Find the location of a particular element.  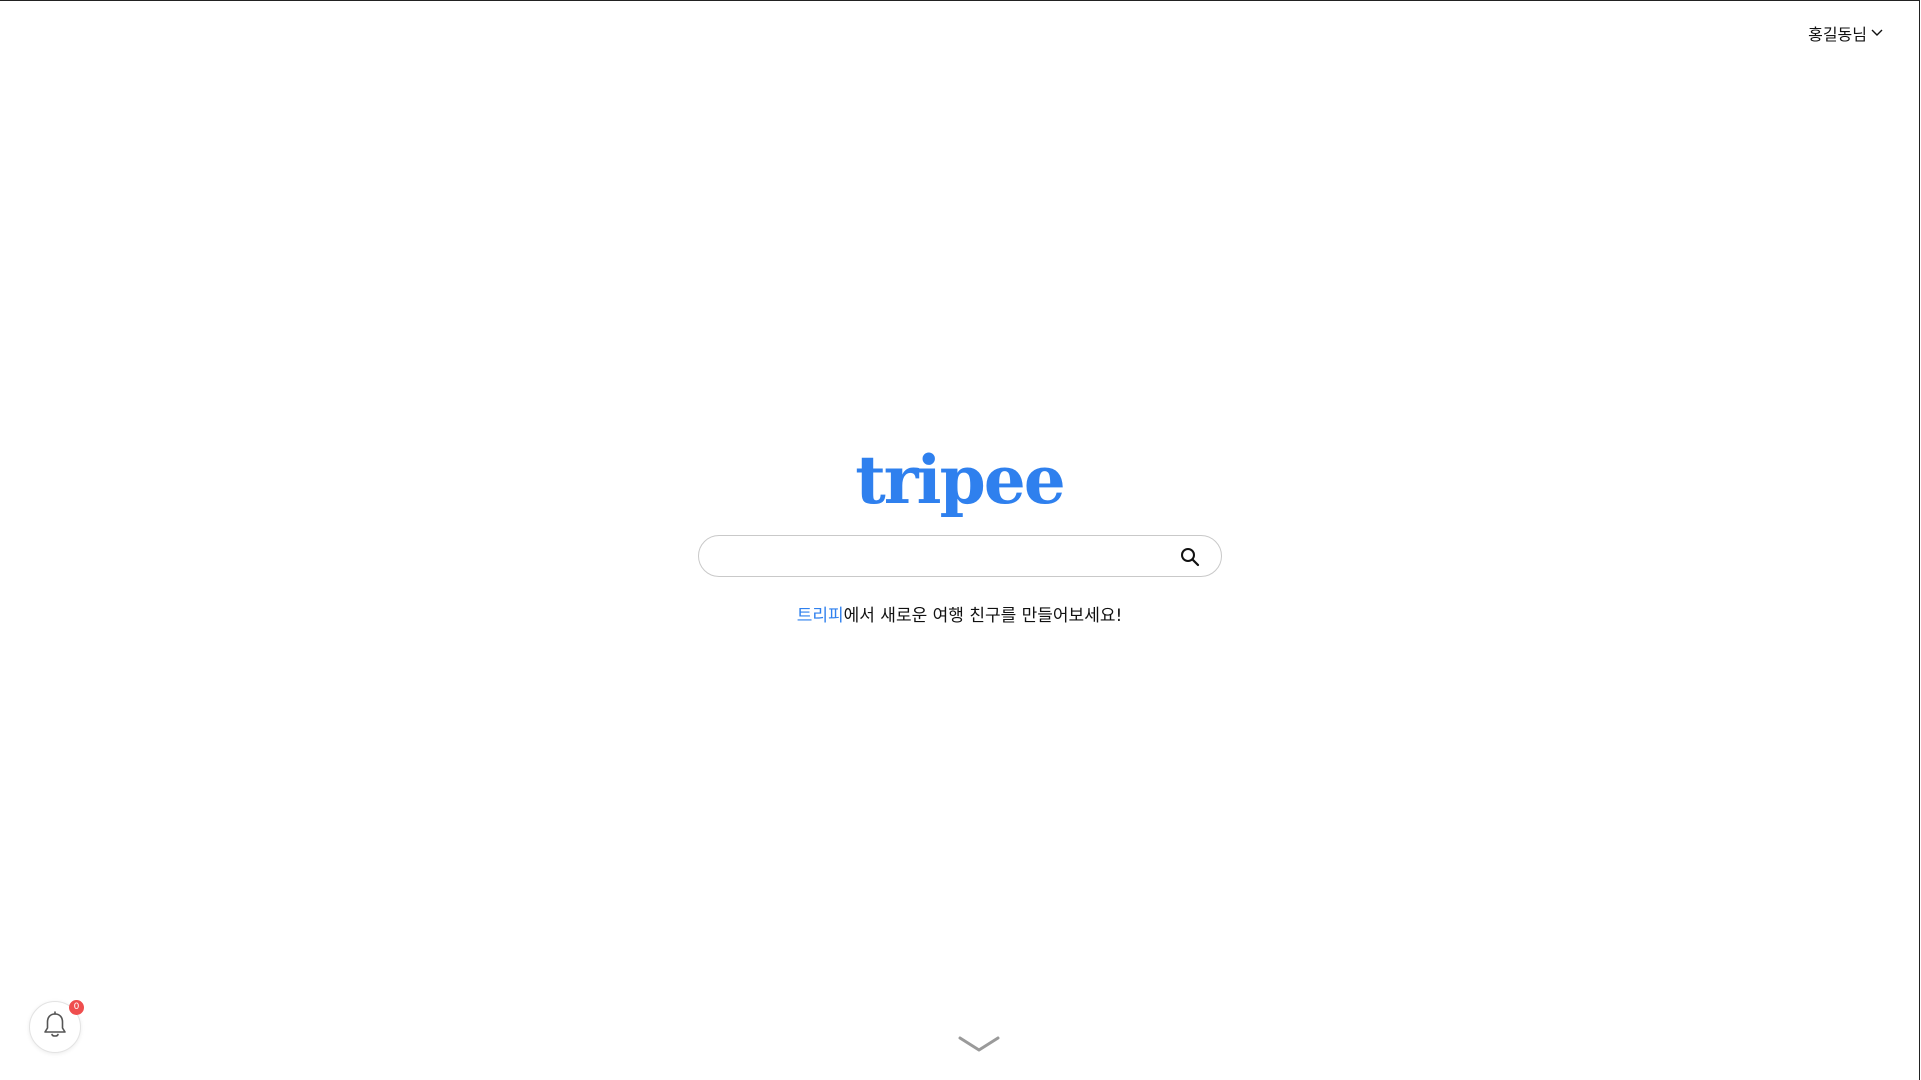

search-icon is located at coordinates (1190, 557).